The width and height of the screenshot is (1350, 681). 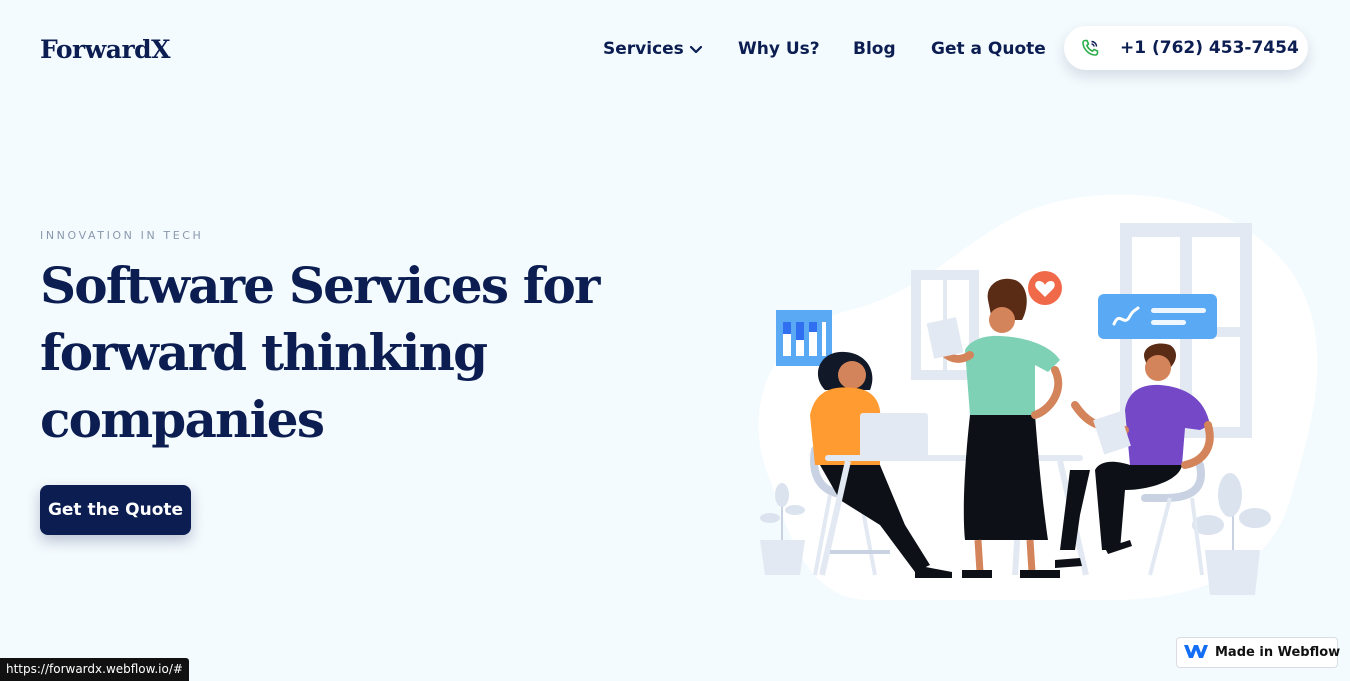 What do you see at coordinates (1090, 48) in the screenshot?
I see `phone-icon` at bounding box center [1090, 48].